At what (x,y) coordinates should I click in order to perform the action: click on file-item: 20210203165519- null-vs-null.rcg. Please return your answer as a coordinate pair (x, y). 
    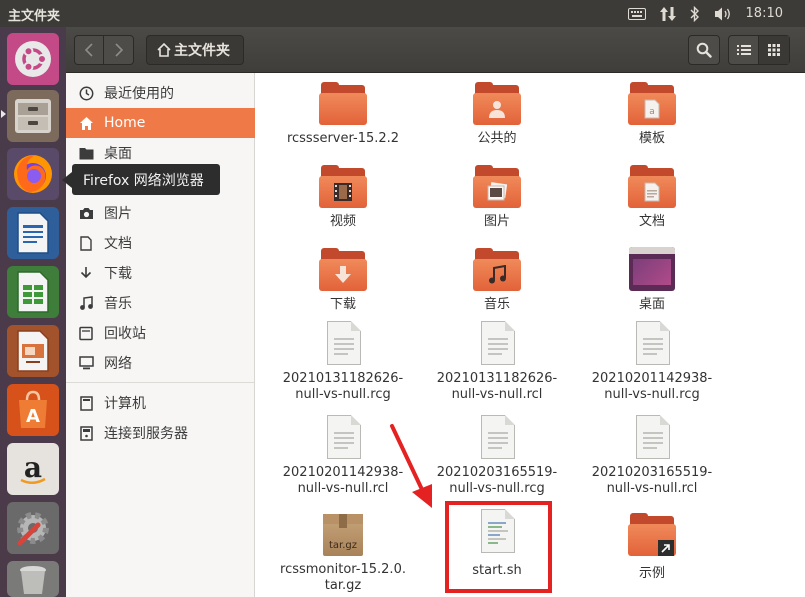
    Looking at the image, I should click on (497, 455).